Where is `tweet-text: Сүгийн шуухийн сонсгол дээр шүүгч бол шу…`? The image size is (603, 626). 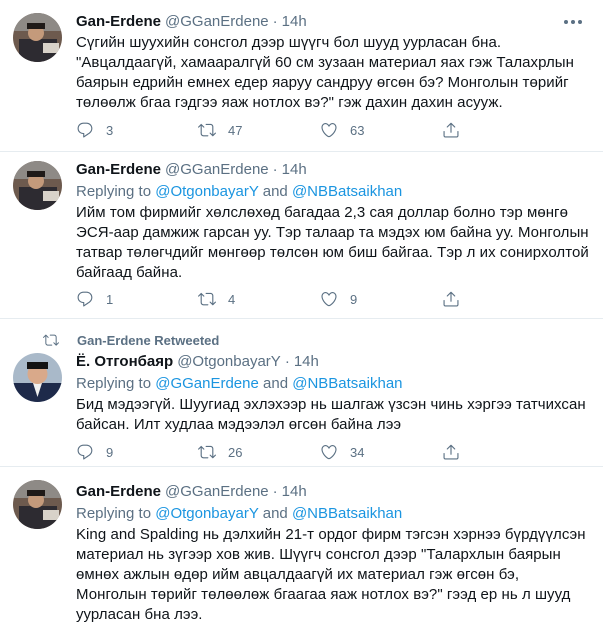 tweet-text: Сүгийн шуухийн сонсгол дээр шүүгч бол шу… is located at coordinates (332, 73).